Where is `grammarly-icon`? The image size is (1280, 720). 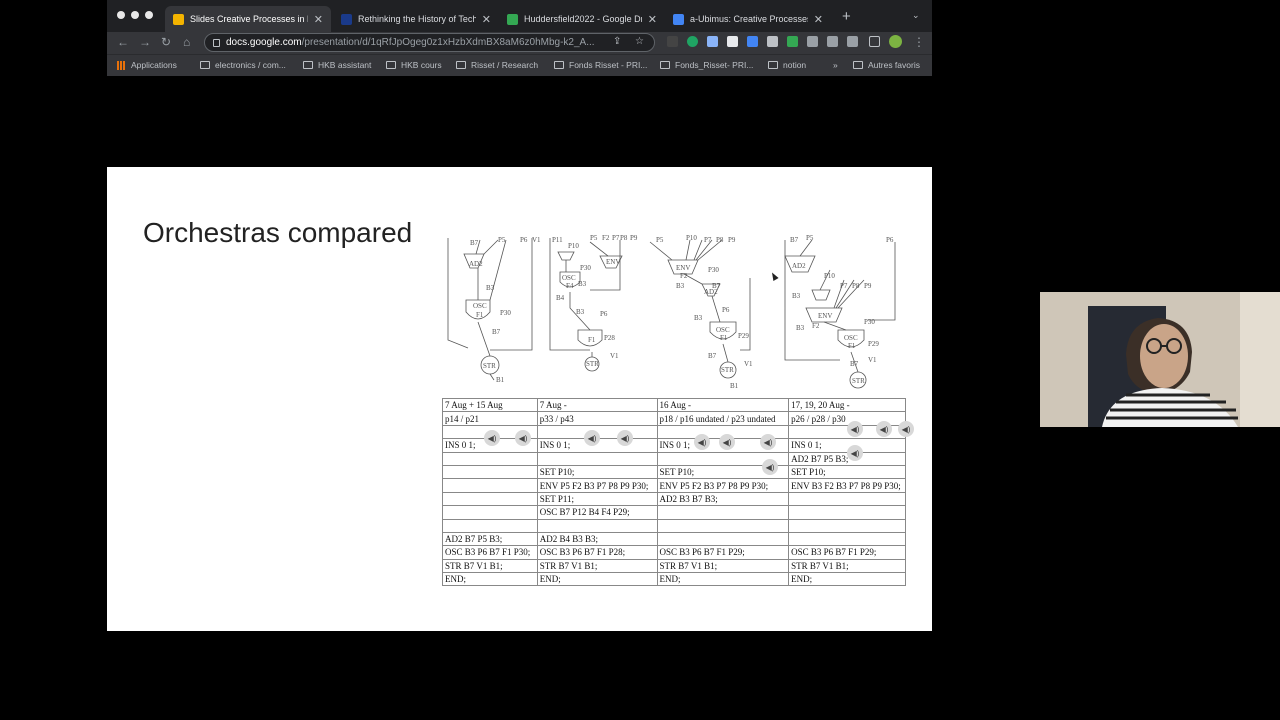
grammarly-icon is located at coordinates (692, 41).